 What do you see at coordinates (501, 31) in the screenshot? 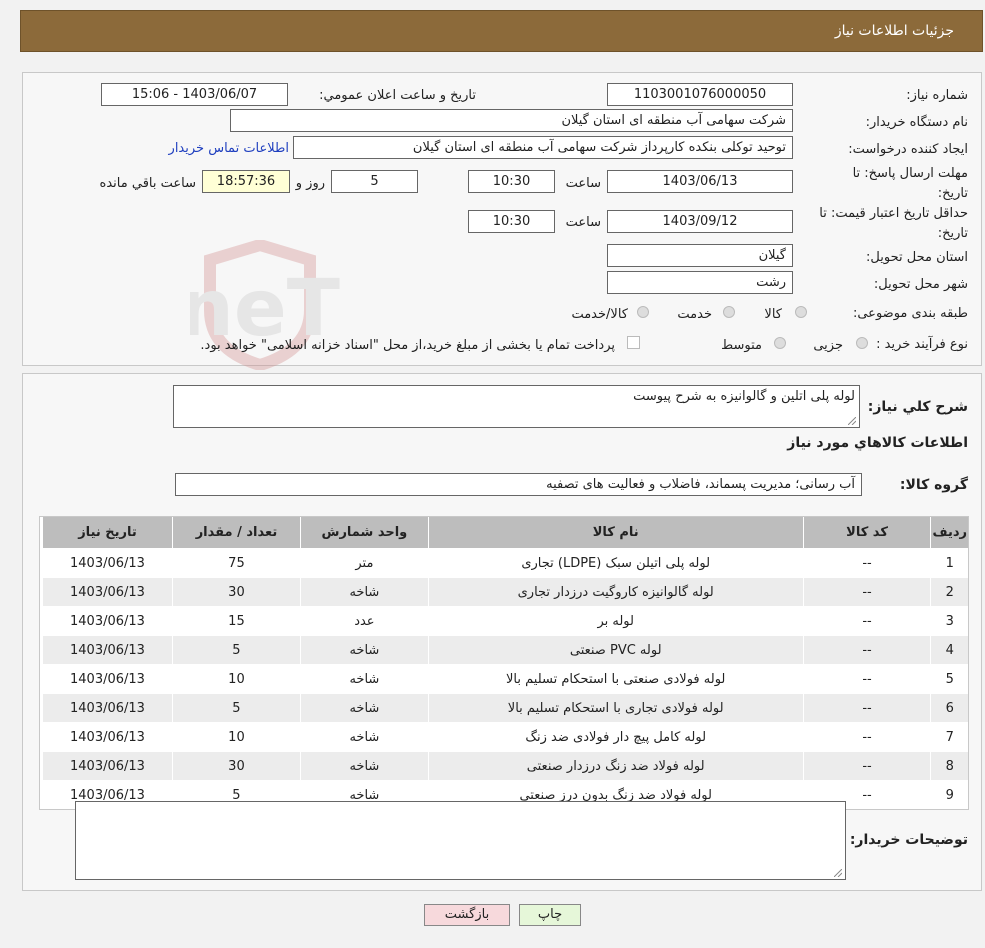
I see `page-header: جزئیات اطلاعات نیاز` at bounding box center [501, 31].